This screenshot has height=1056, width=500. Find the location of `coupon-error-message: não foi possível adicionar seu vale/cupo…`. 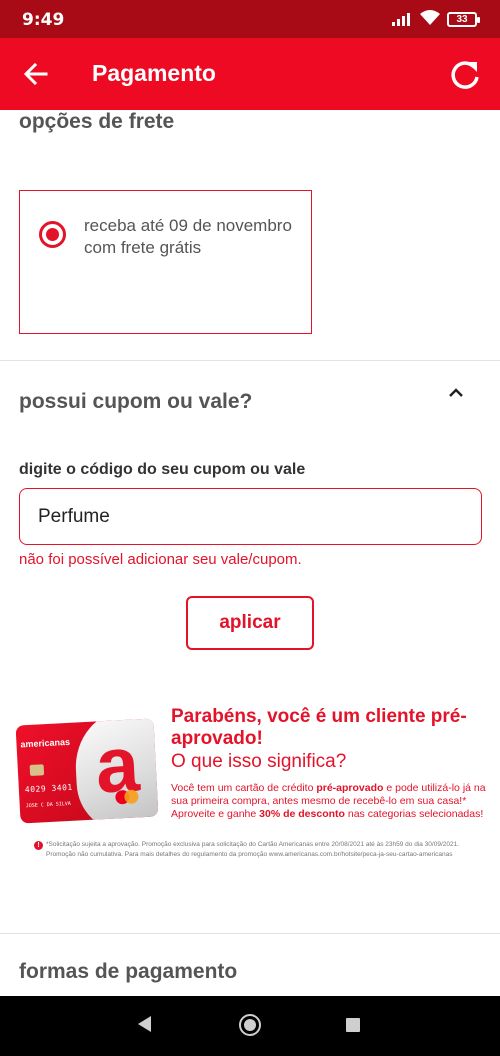

coupon-error-message: não foi possível adicionar seu vale/cupo… is located at coordinates (160, 559).